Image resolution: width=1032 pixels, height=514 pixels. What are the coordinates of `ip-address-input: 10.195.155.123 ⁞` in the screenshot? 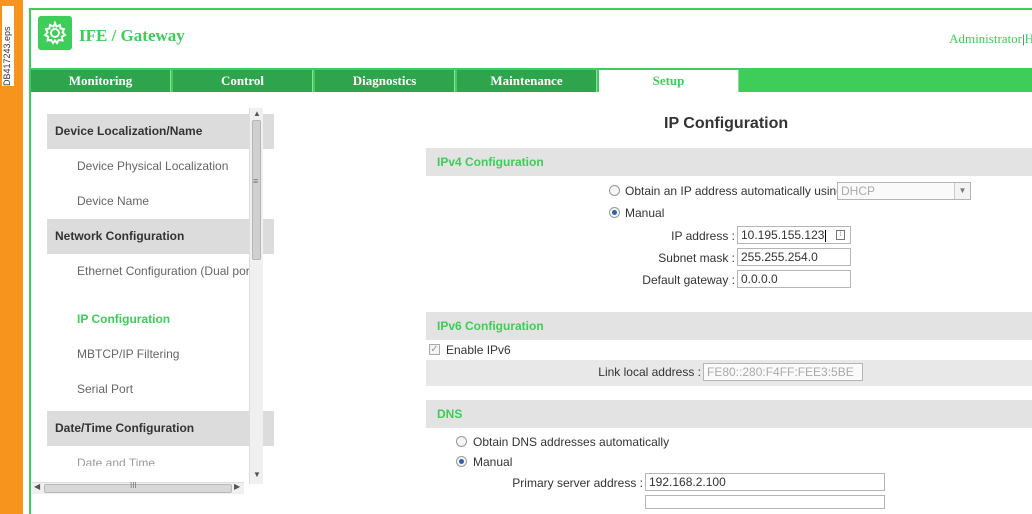 It's located at (794, 235).